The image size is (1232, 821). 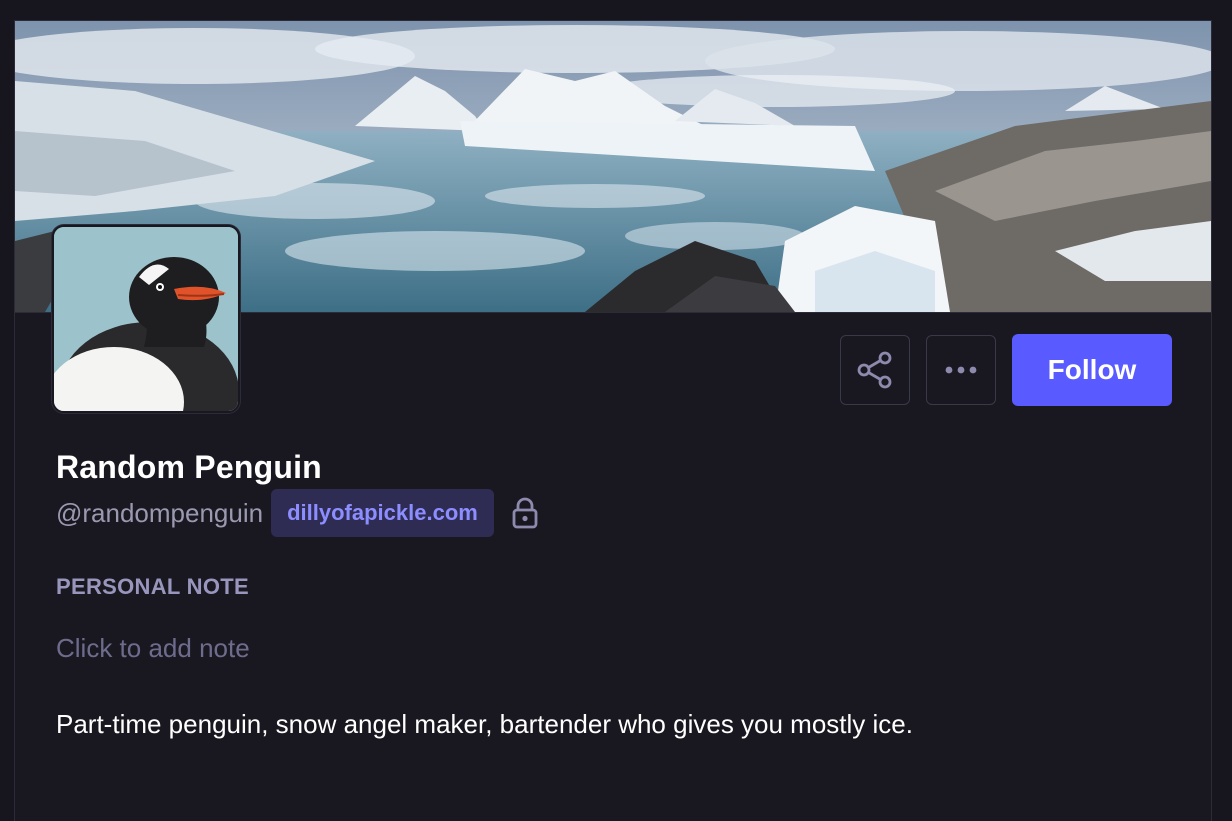 I want to click on avatar, so click(x=146, y=319).